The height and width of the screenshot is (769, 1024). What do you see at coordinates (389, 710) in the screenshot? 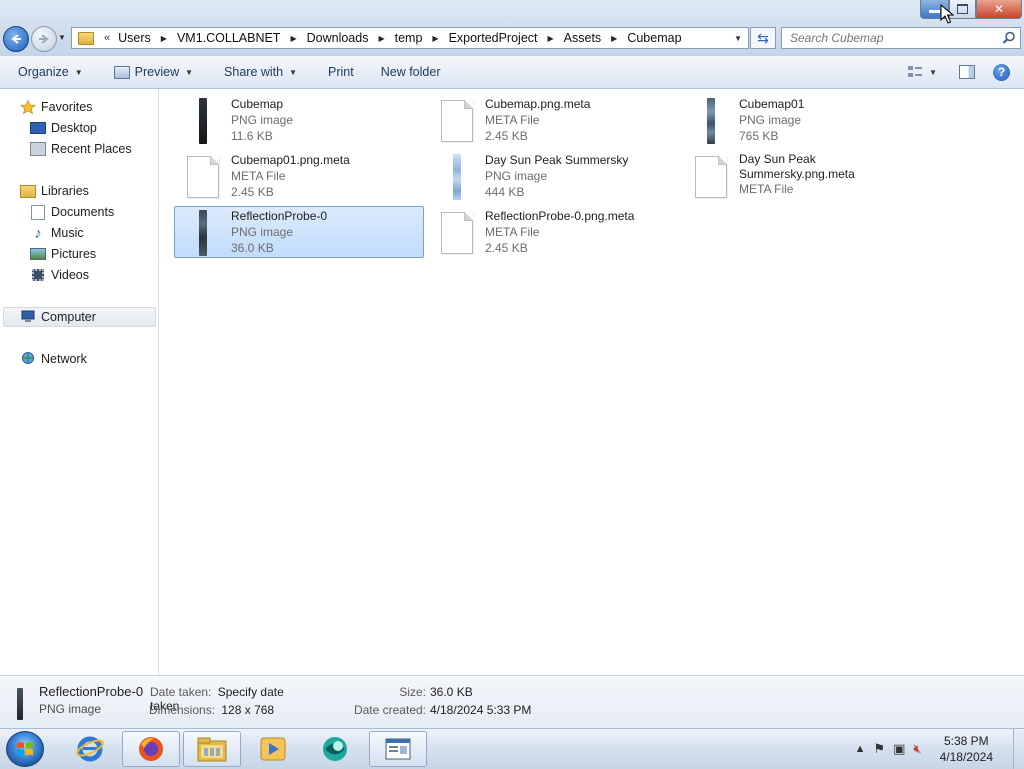
I see `date-created-label: Date created:` at bounding box center [389, 710].